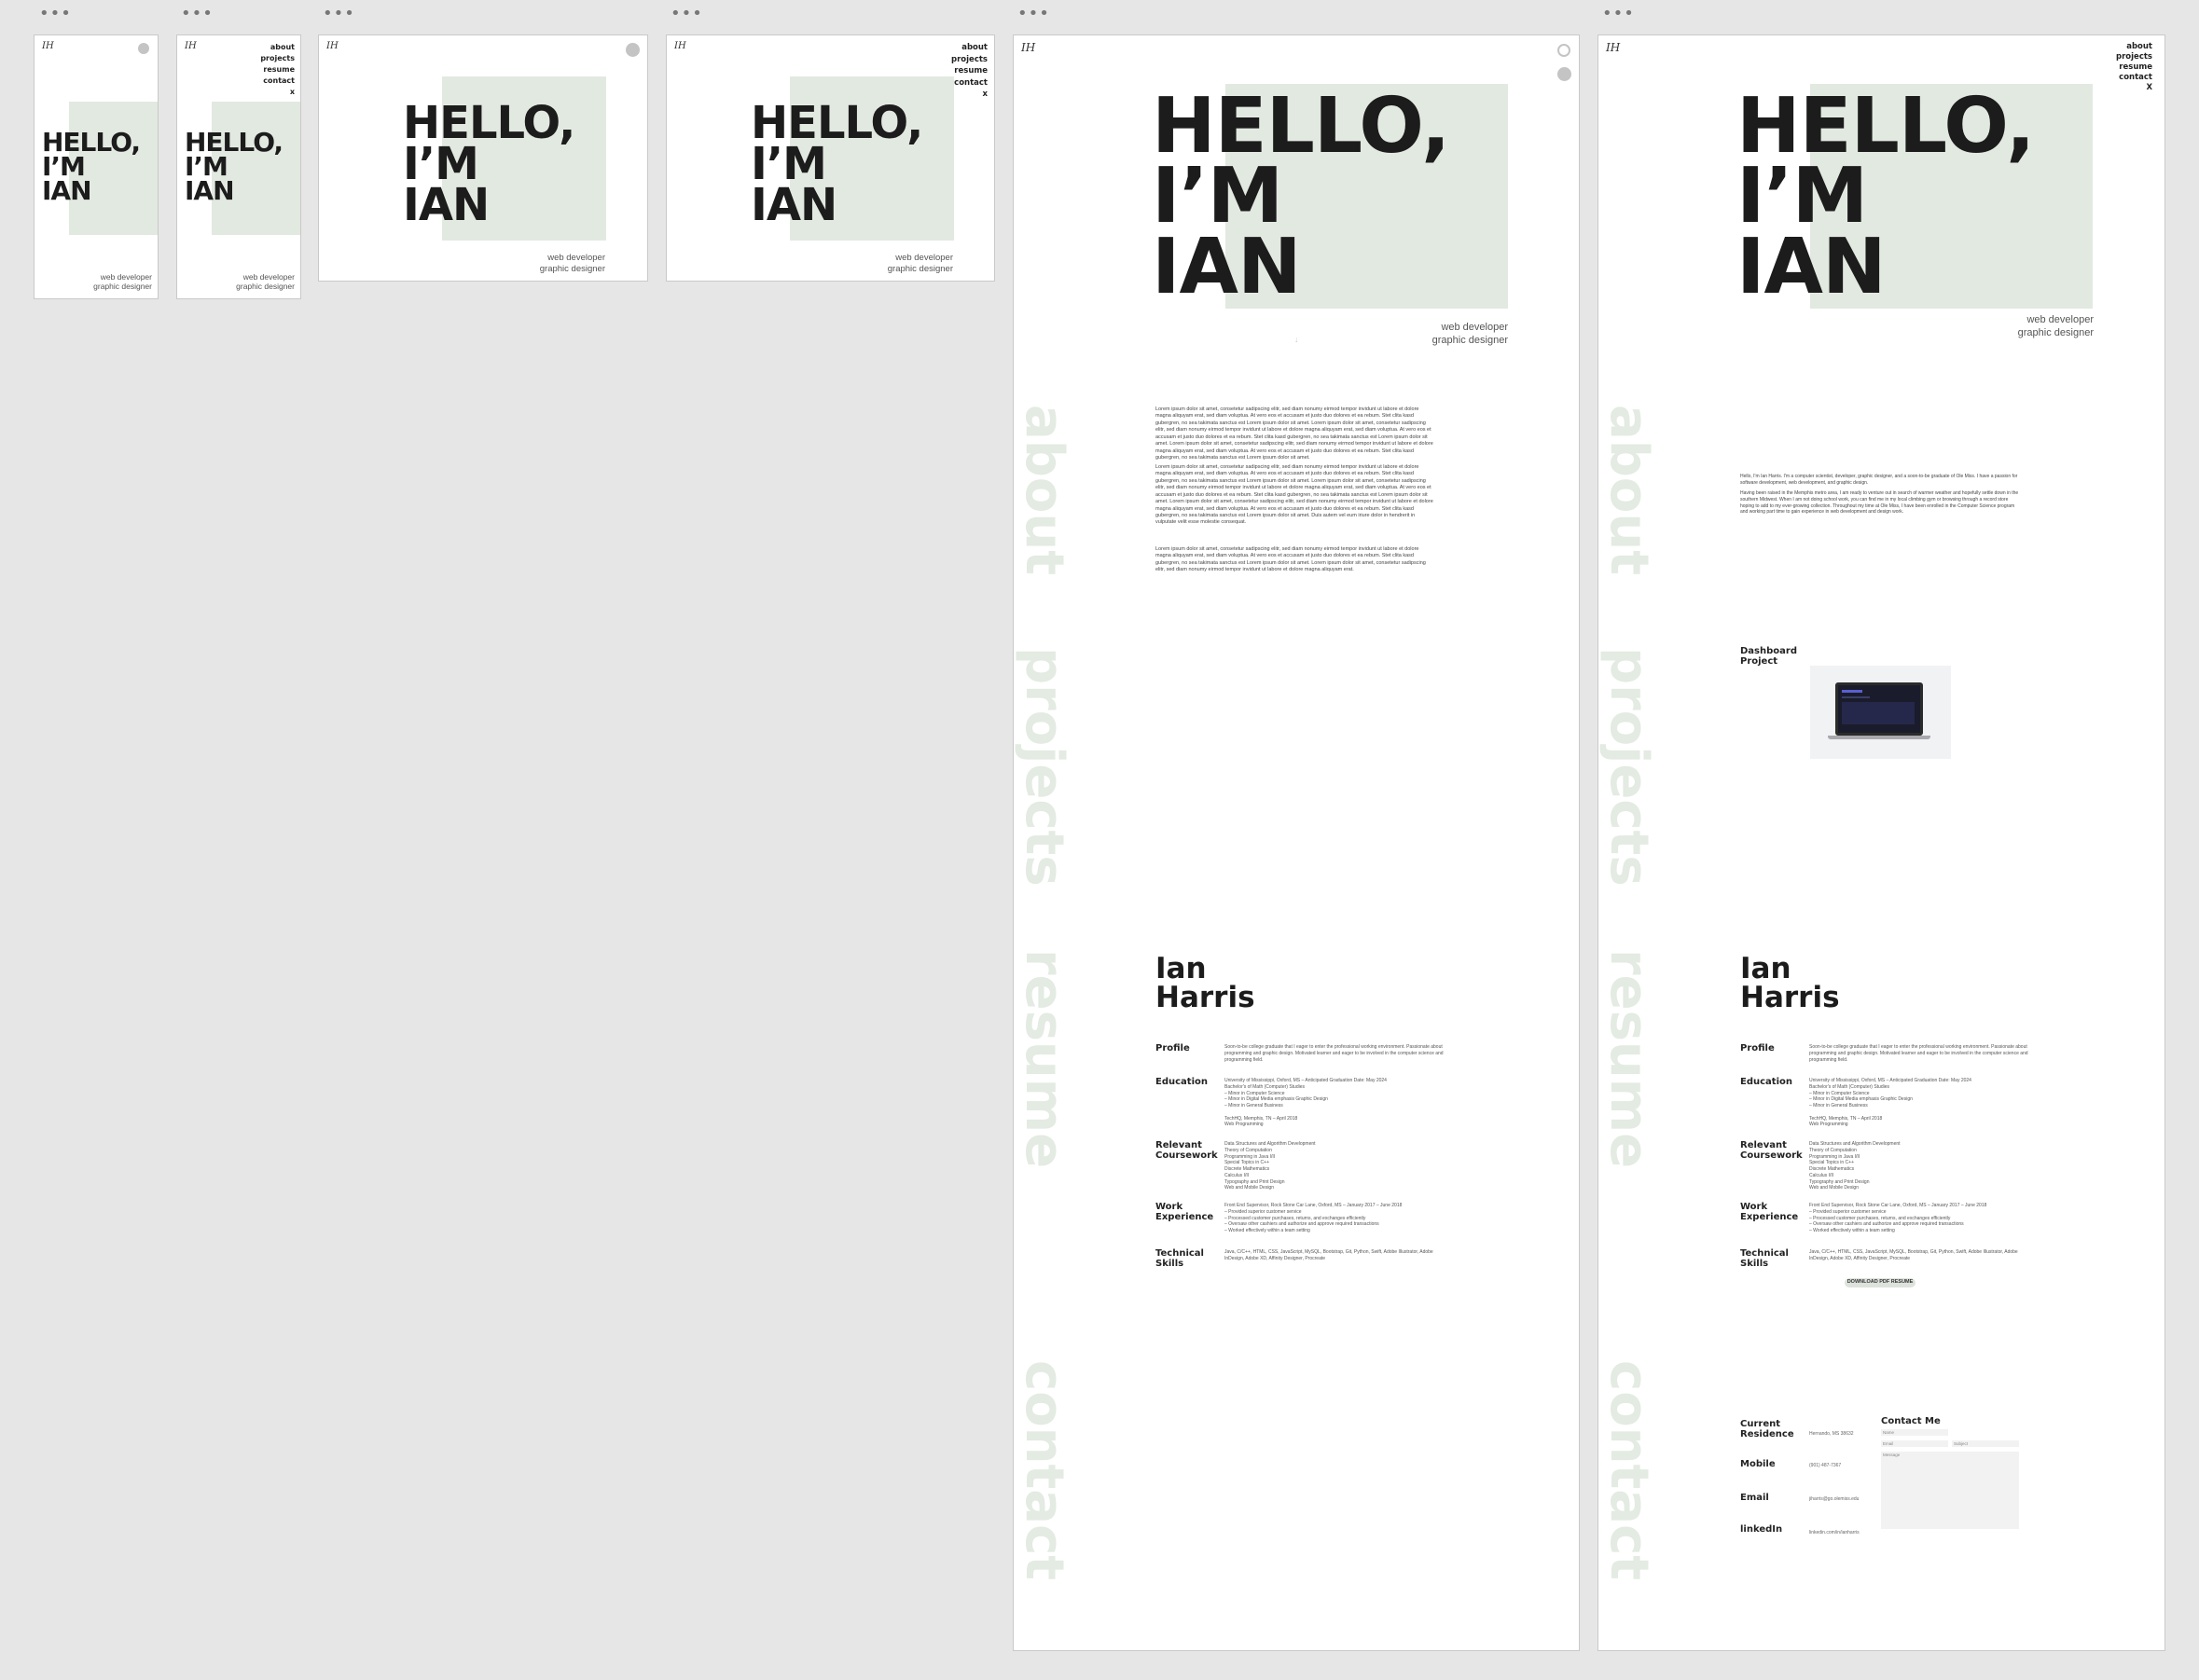 This screenshot has height=1680, width=2199. What do you see at coordinates (1879, 709) in the screenshot?
I see `laptop-screen-image` at bounding box center [1879, 709].